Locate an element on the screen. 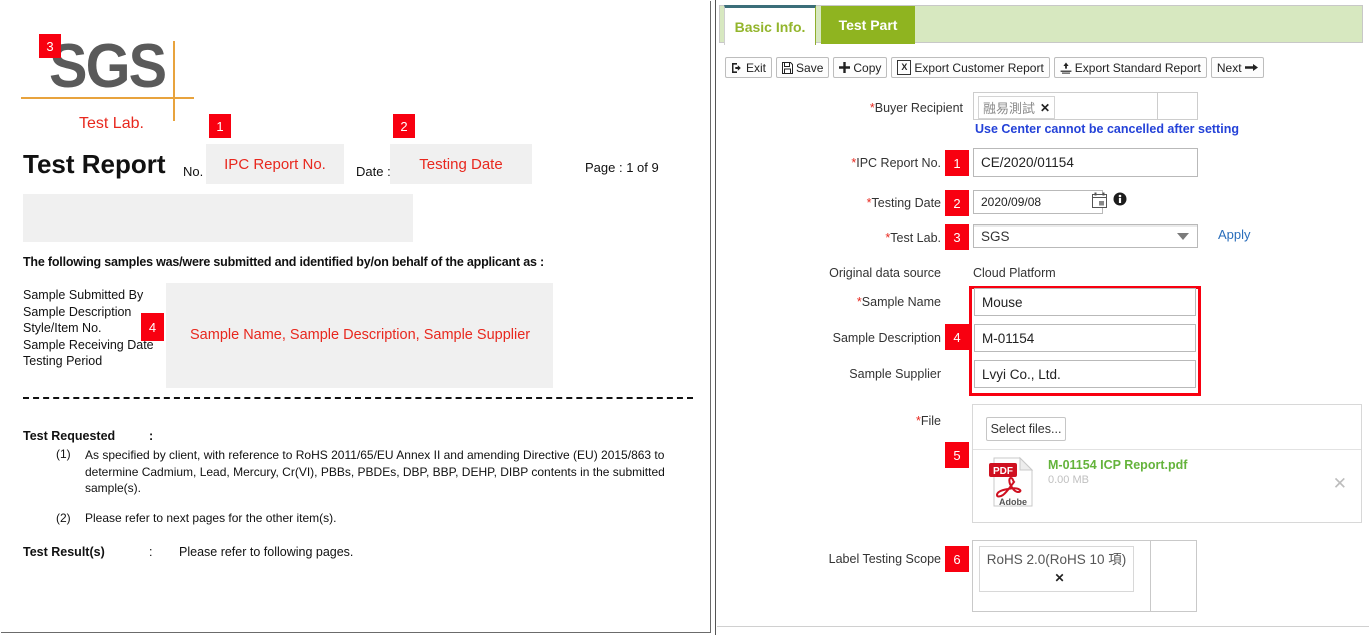 The width and height of the screenshot is (1369, 635). label-testing-scope-chip: RoHS 2.0(RoHS 10 項) ✕ is located at coordinates (1056, 569).